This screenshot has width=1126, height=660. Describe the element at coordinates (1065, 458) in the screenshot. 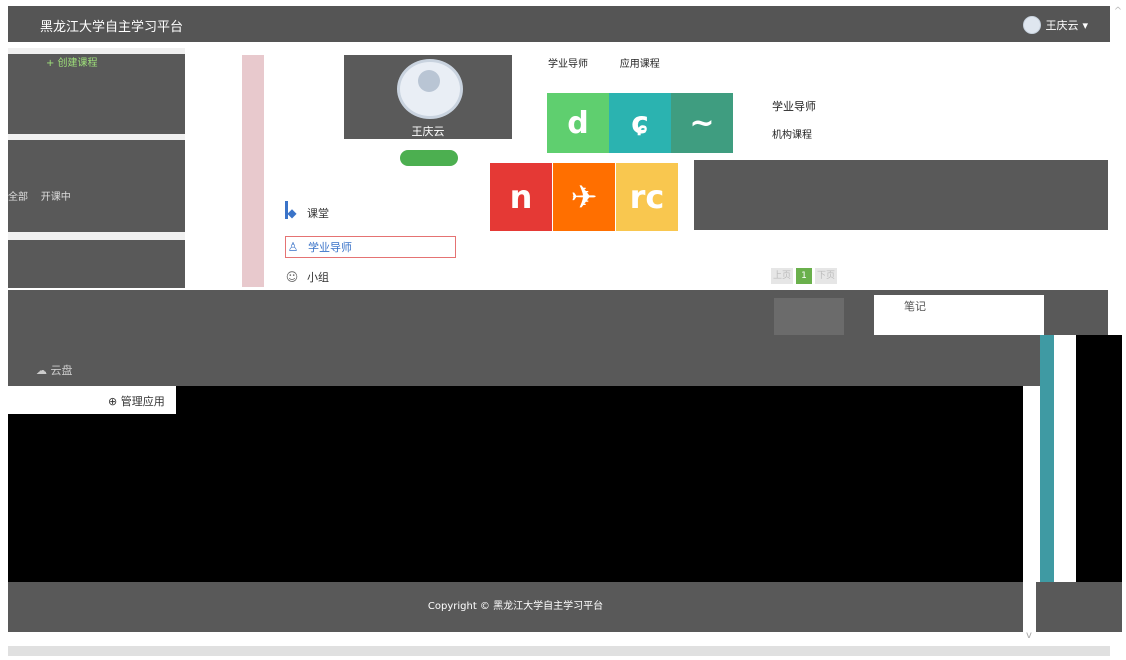

I see `panel-gap` at that location.